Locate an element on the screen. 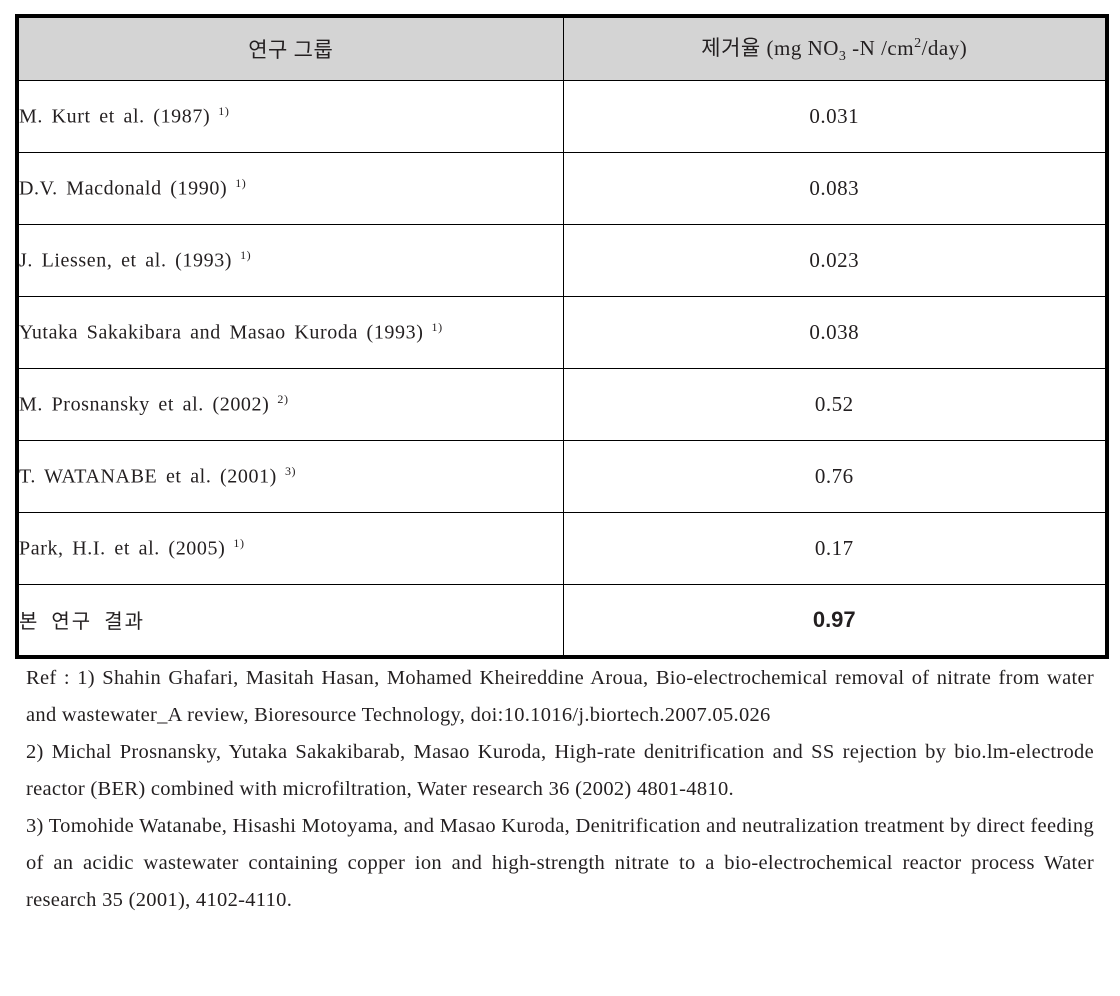  table-header-row: 연구 그룹 제거율 (mg NO3 -N /cm2/day) is located at coordinates (562, 48).